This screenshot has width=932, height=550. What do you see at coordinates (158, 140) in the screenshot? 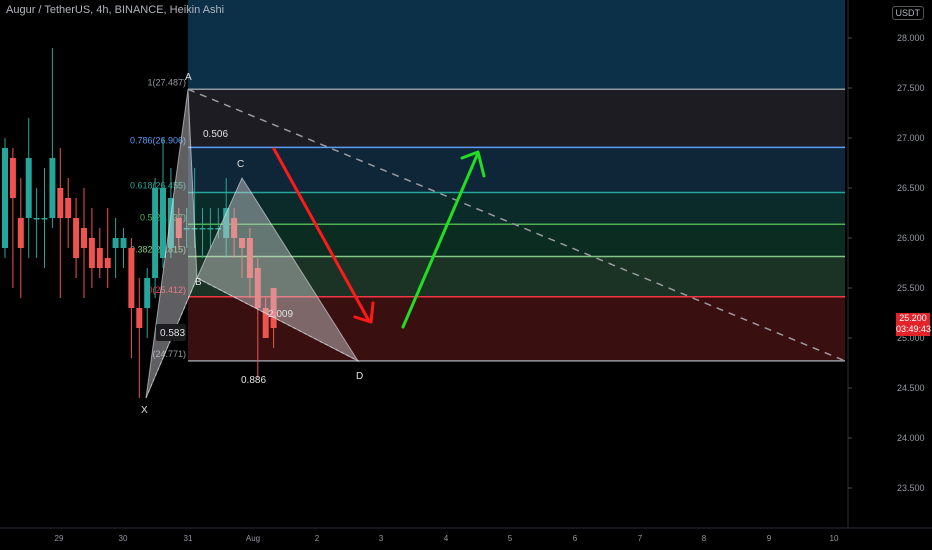
I see `fib-level-label: 0.786(26.906)` at bounding box center [158, 140].